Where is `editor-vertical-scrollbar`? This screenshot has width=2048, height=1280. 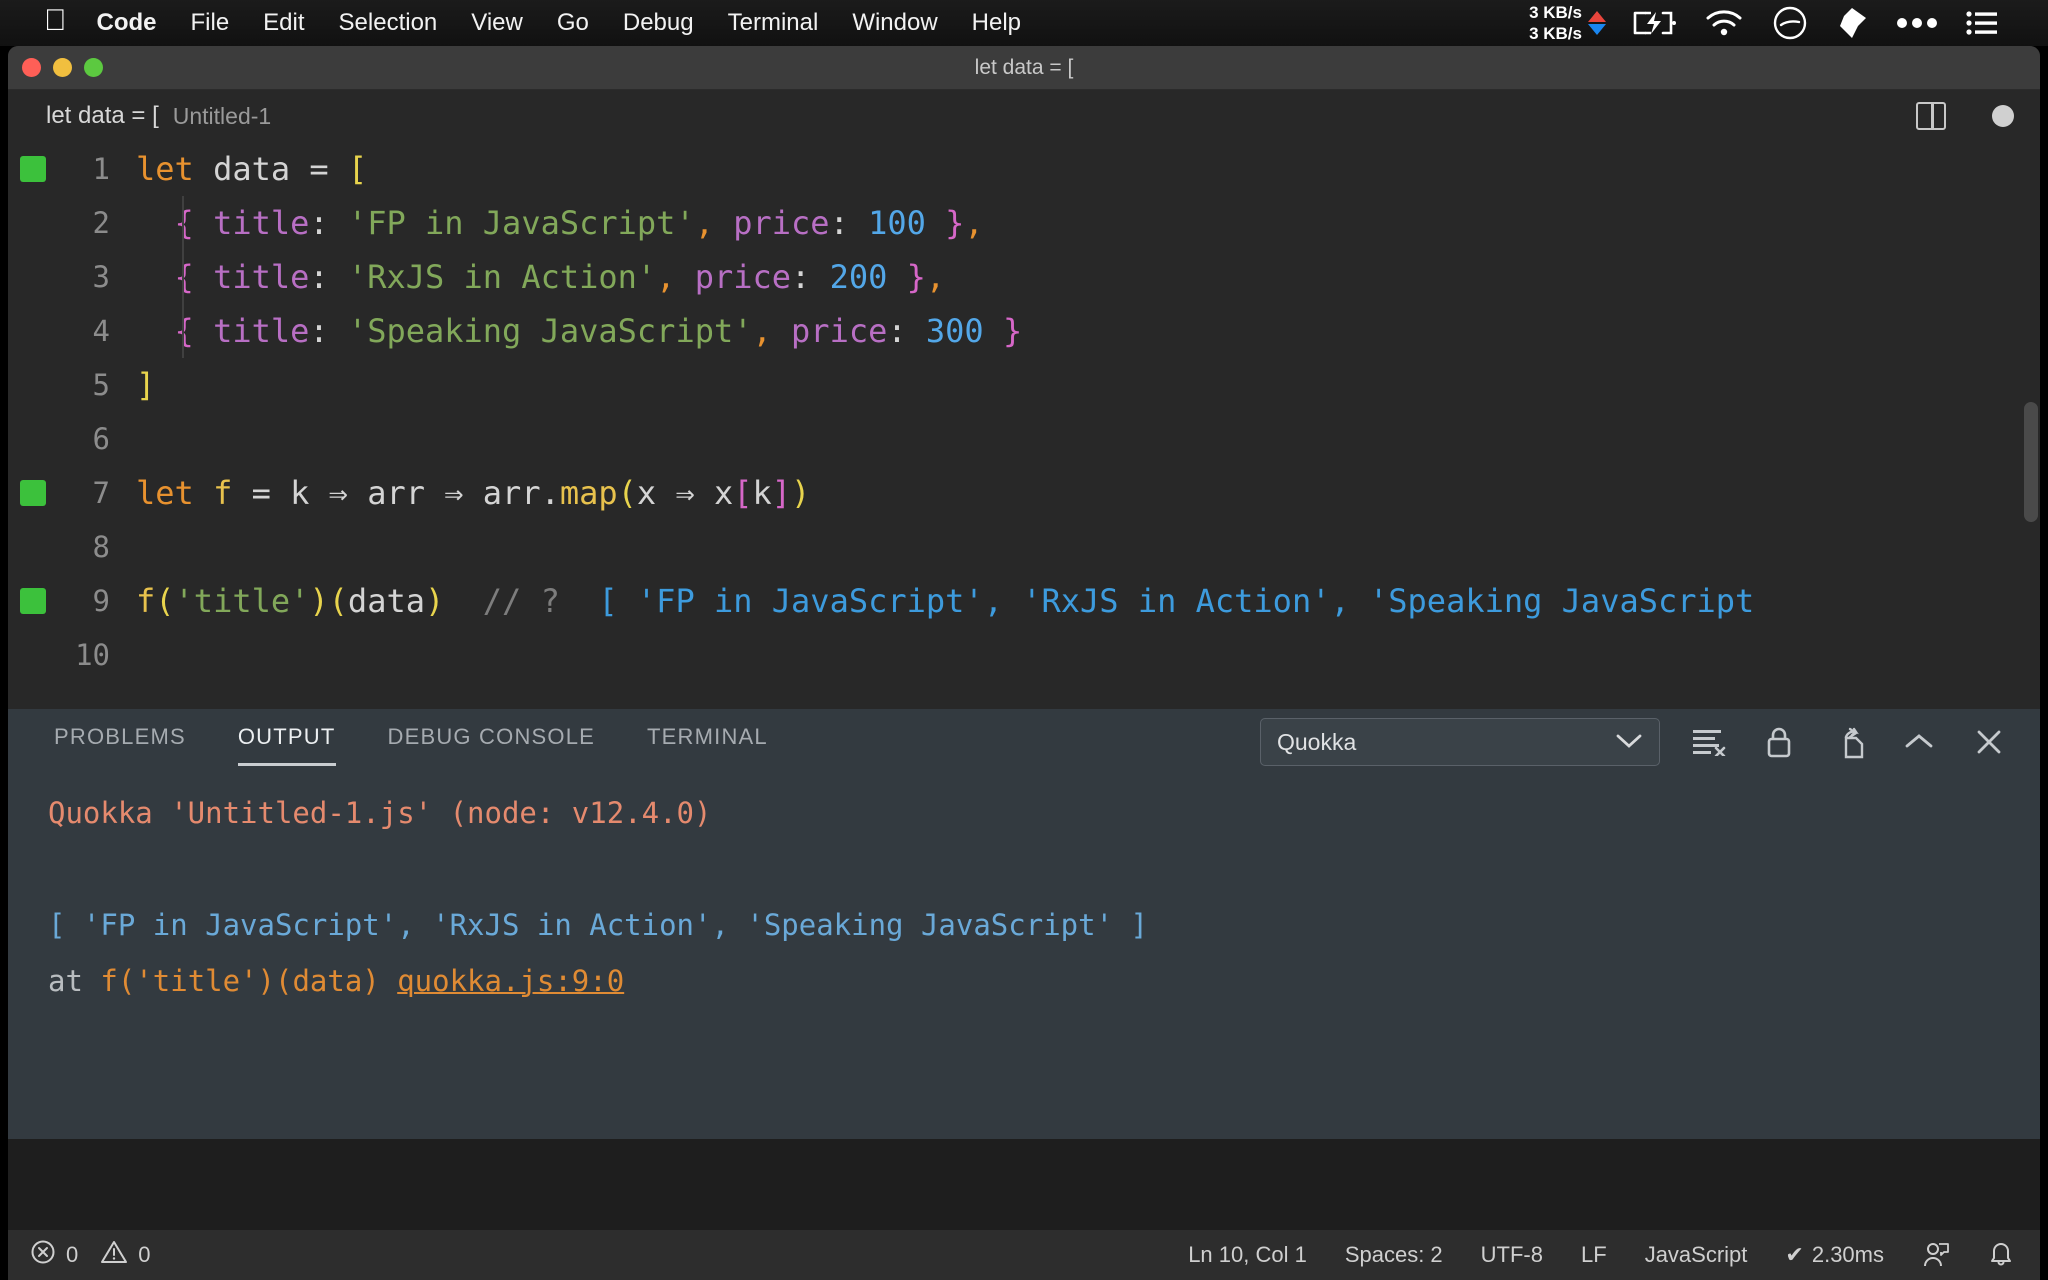
editor-vertical-scrollbar is located at coordinates (2031, 462).